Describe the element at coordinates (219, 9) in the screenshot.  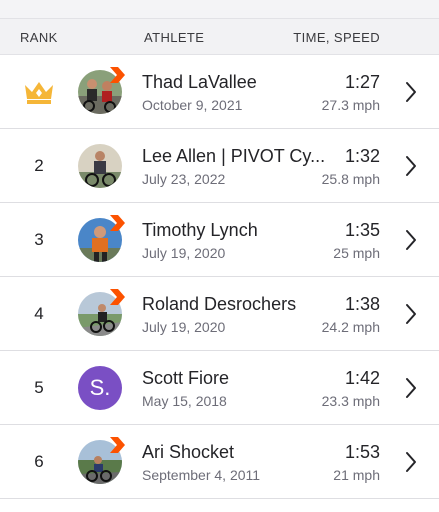
I see `top-strip` at that location.